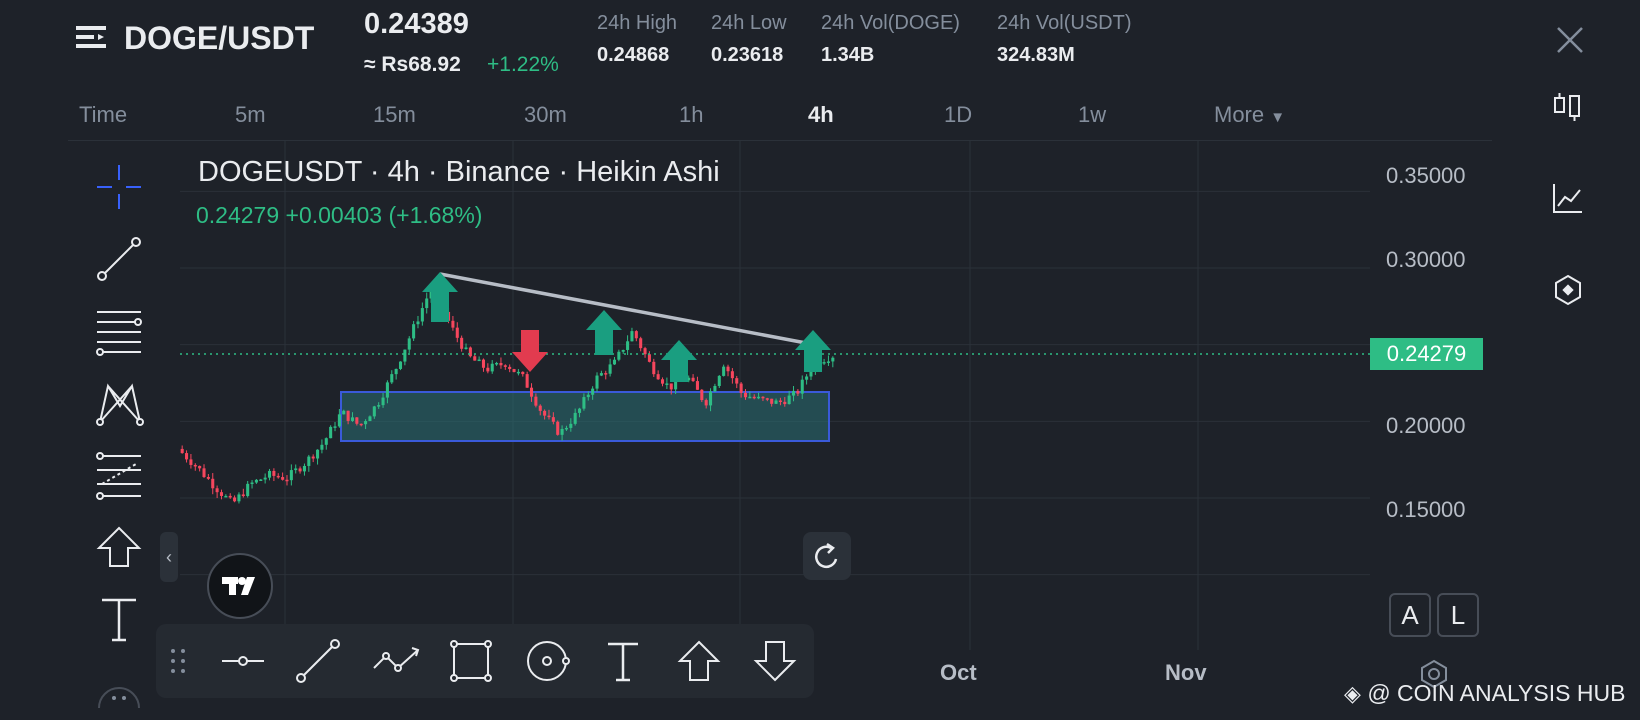 The width and height of the screenshot is (1640, 720). Describe the element at coordinates (821, 115) in the screenshot. I see `tab-4h: 4h` at that location.